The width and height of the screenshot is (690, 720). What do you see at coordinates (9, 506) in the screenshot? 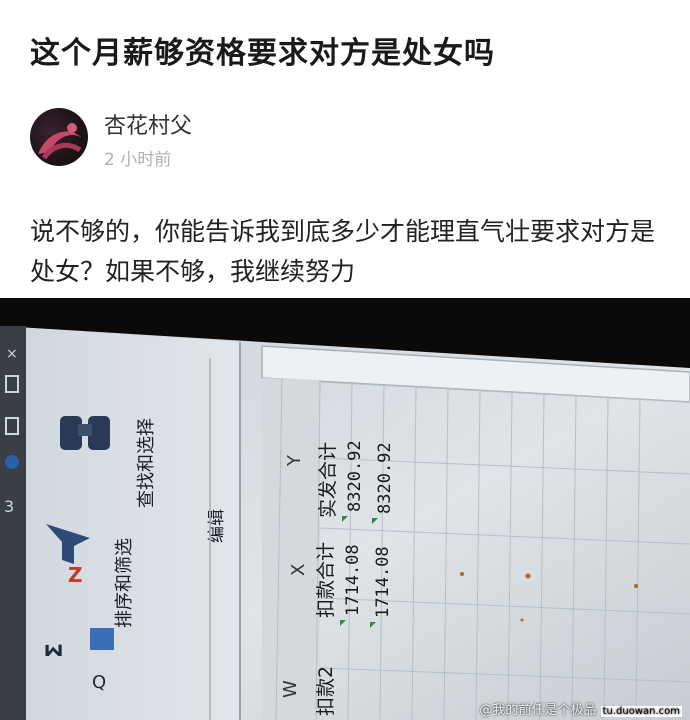
I see `svg-text: 3` at bounding box center [9, 506].